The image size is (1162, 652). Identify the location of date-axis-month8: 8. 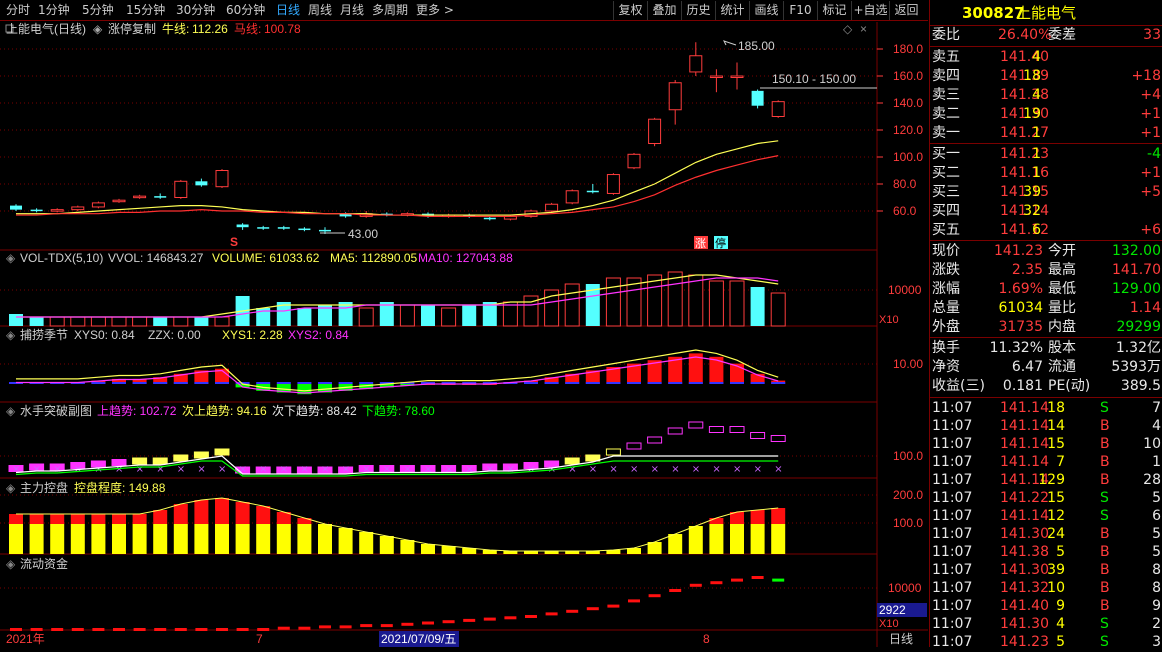
(706, 639).